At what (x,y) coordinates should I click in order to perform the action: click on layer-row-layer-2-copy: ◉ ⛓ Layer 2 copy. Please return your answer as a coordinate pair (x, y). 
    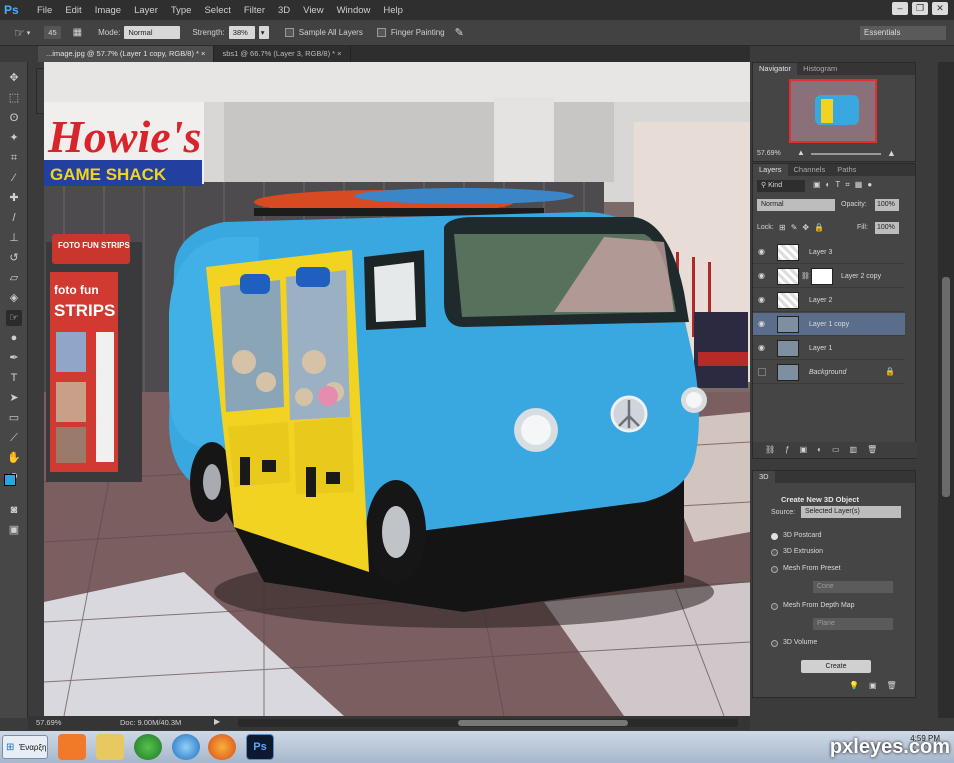
    Looking at the image, I should click on (829, 276).